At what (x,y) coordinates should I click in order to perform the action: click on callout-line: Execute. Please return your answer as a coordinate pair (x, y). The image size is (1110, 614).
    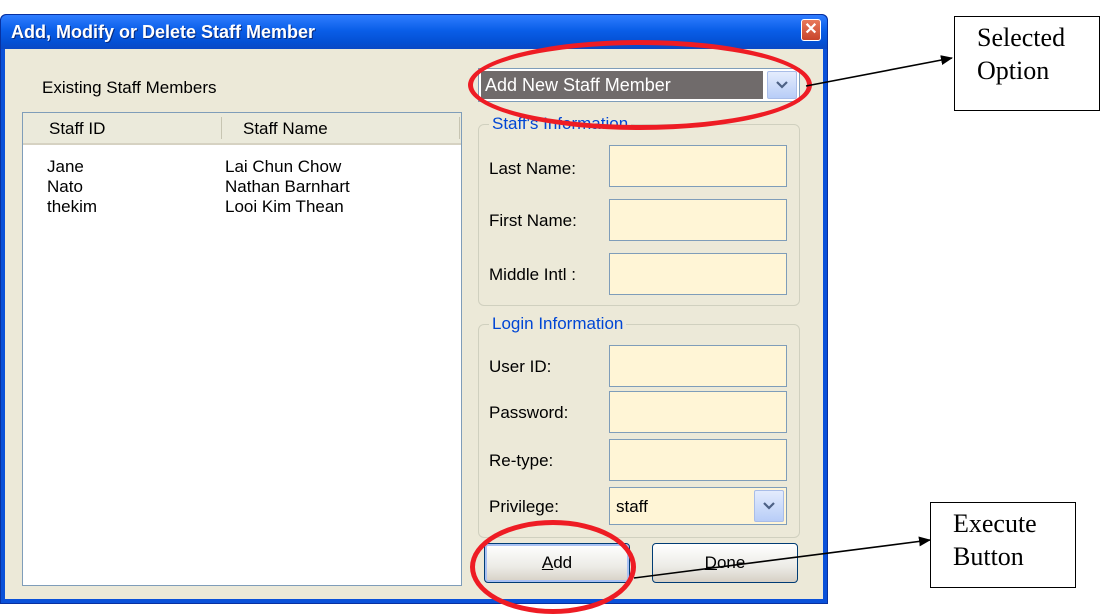
    Looking at the image, I should click on (995, 523).